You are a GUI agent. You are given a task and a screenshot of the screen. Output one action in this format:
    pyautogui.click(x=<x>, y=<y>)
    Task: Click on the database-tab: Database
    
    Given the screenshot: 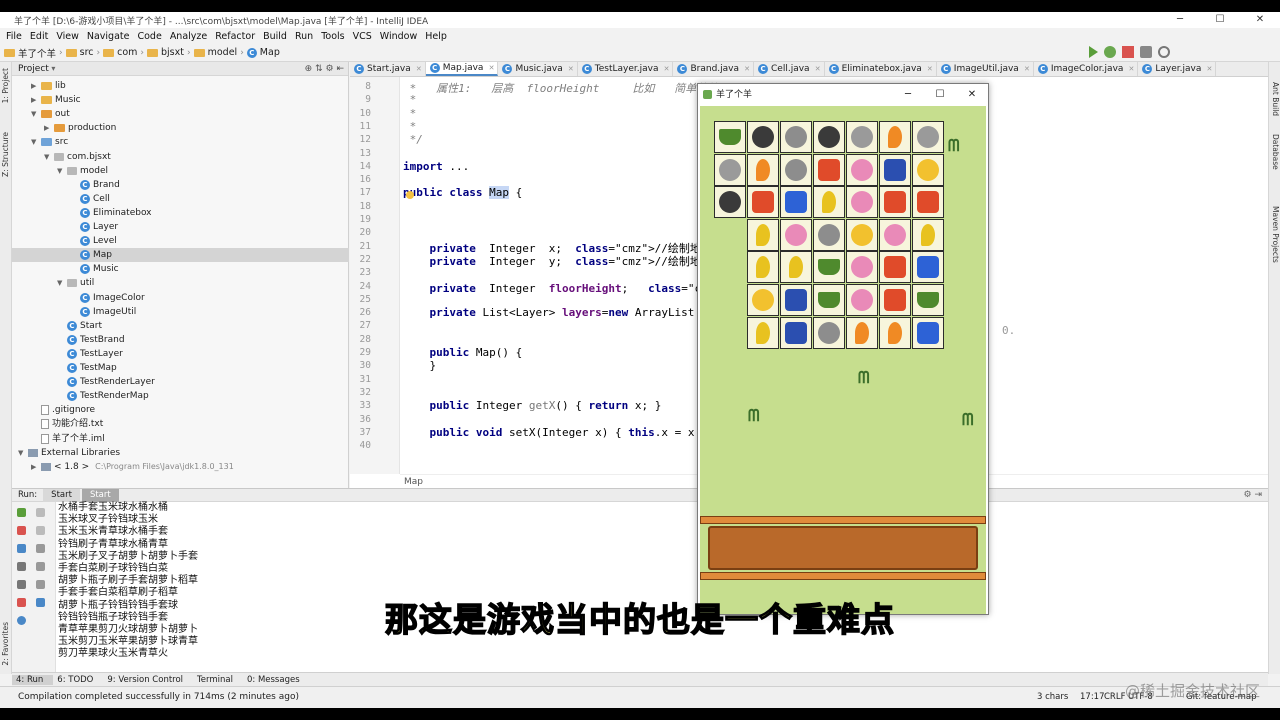 What is the action you would take?
    pyautogui.click(x=1275, y=152)
    